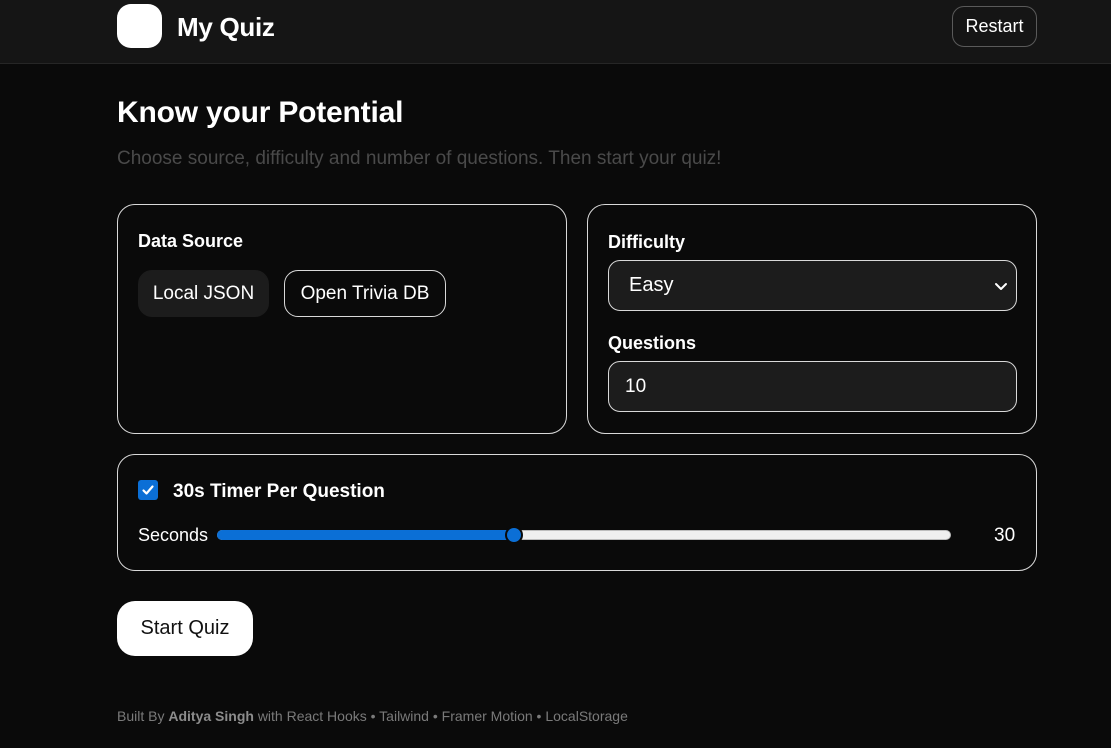 The image size is (1111, 748). What do you see at coordinates (260, 112) in the screenshot?
I see `page-title: Know your Potential` at bounding box center [260, 112].